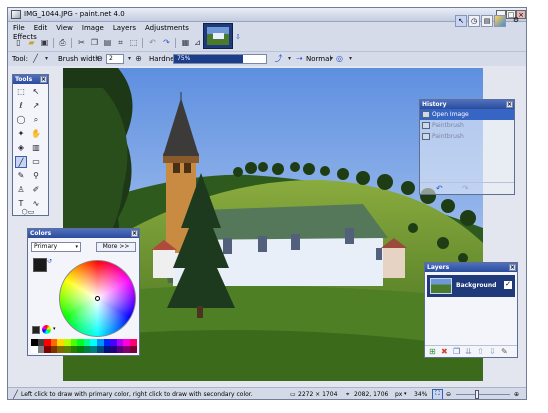 The image size is (548, 413). Describe the element at coordinates (138, 58) in the screenshot. I see `brush-width-increase-icon: ⊕` at that location.